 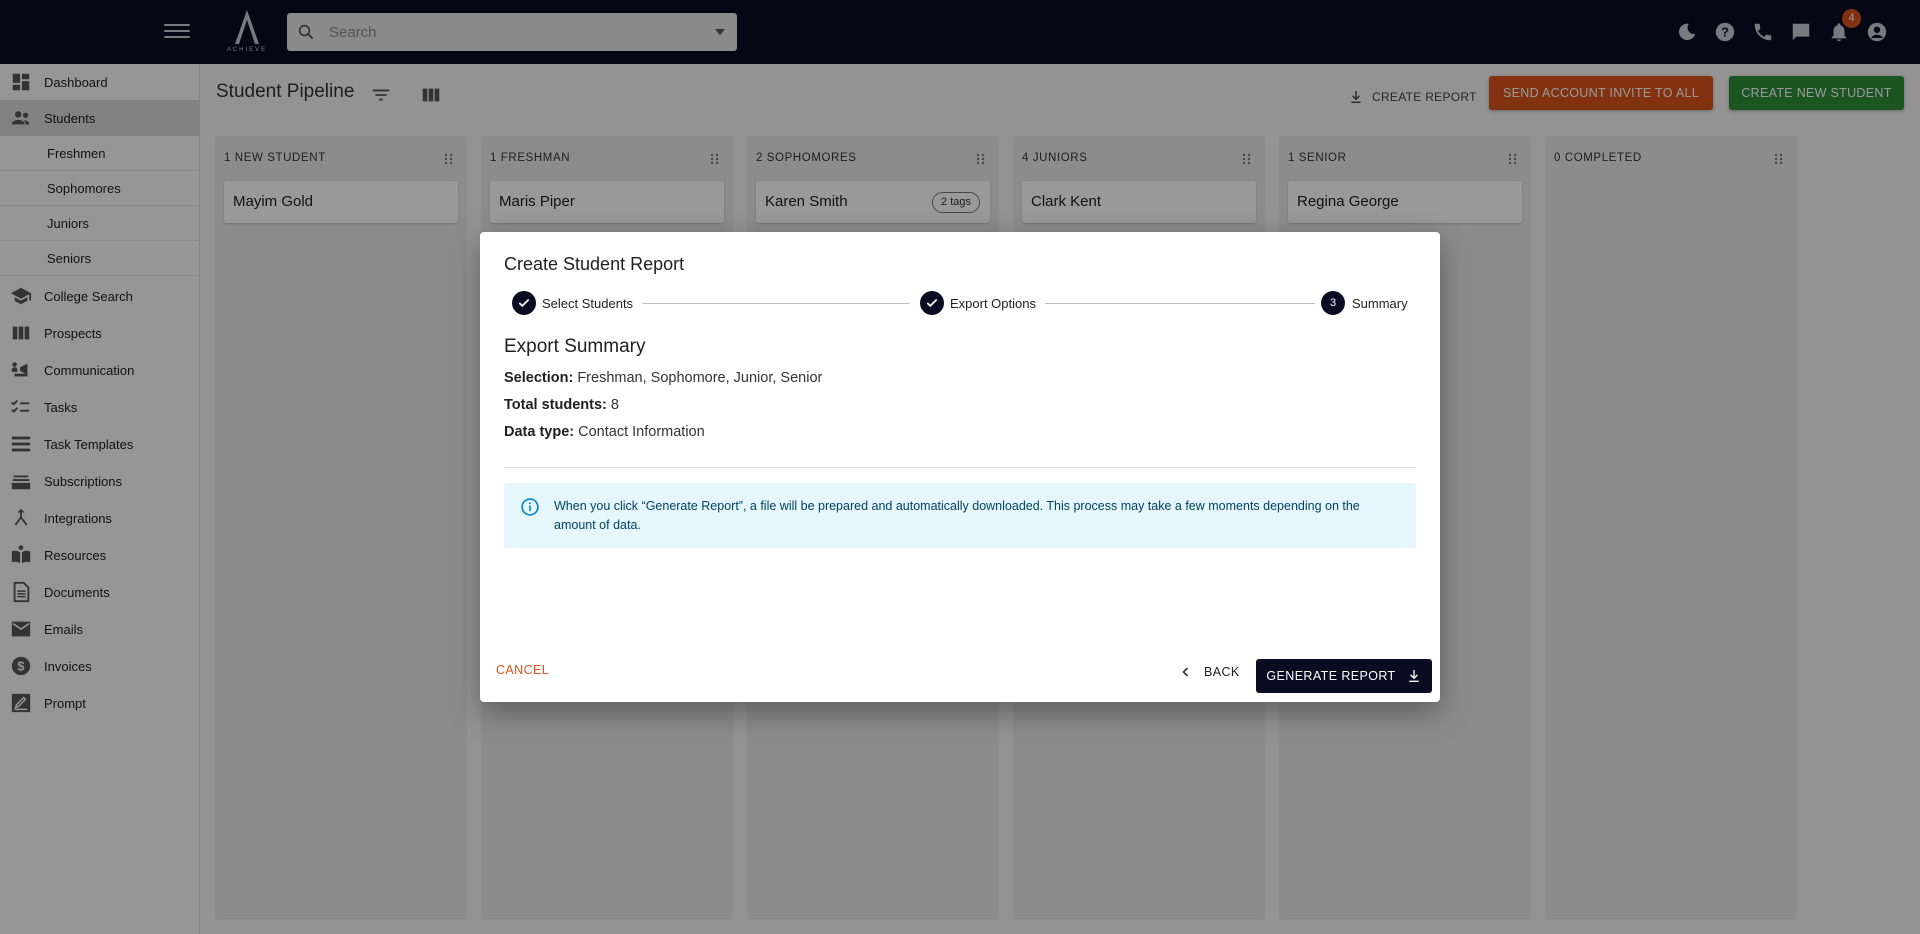 What do you see at coordinates (700, 378) in the screenshot?
I see `selection-value: Freshman, Sophomore, Junior, Senior` at bounding box center [700, 378].